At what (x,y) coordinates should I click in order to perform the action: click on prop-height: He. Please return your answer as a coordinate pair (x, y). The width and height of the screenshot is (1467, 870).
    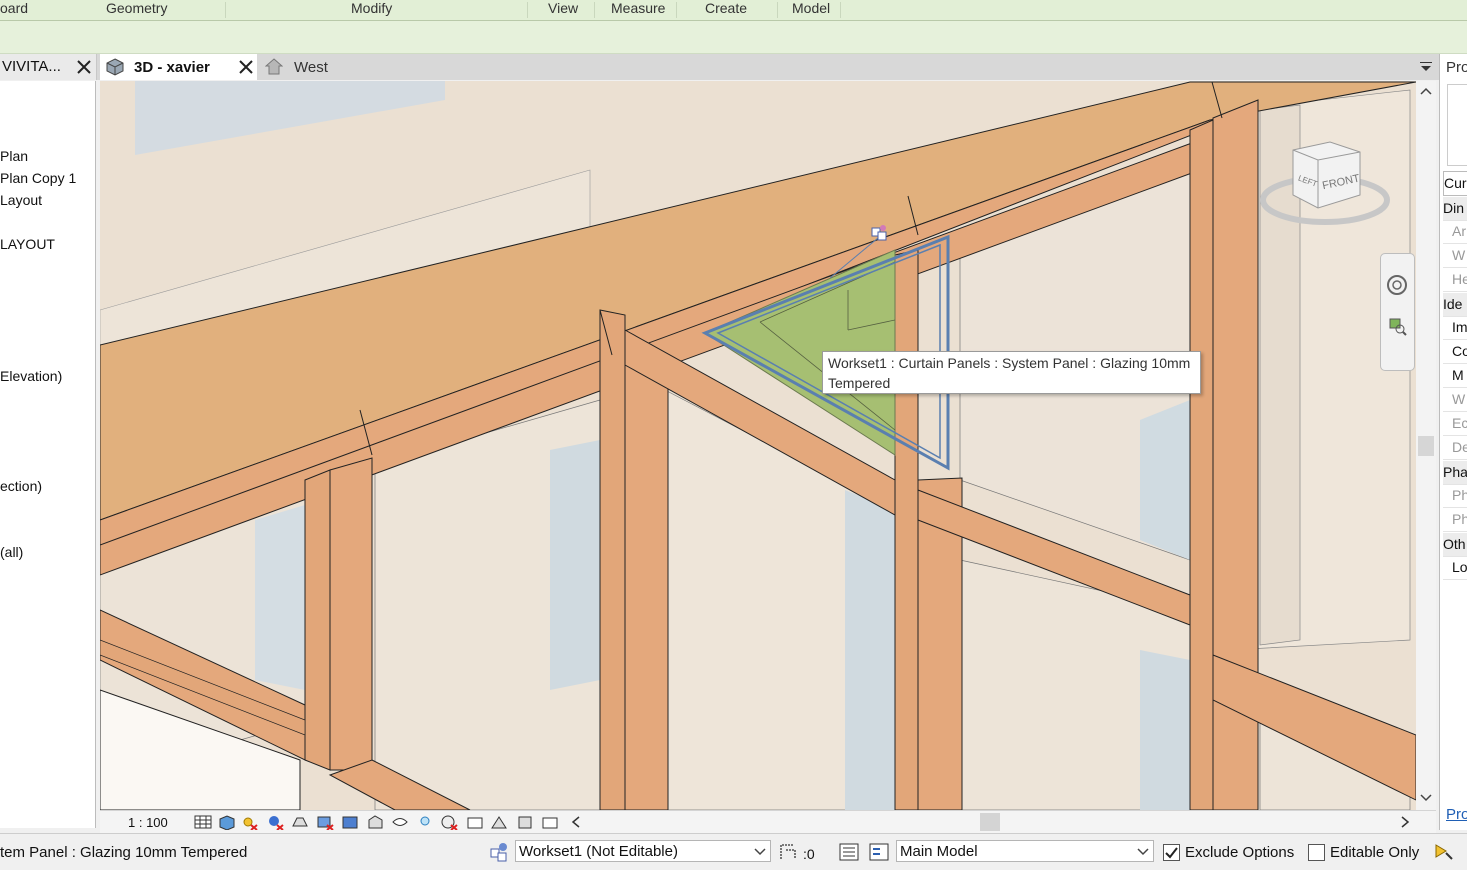
    Looking at the image, I should click on (1455, 280).